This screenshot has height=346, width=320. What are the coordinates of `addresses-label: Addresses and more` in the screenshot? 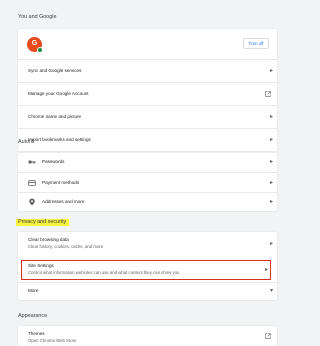 It's located at (63, 201).